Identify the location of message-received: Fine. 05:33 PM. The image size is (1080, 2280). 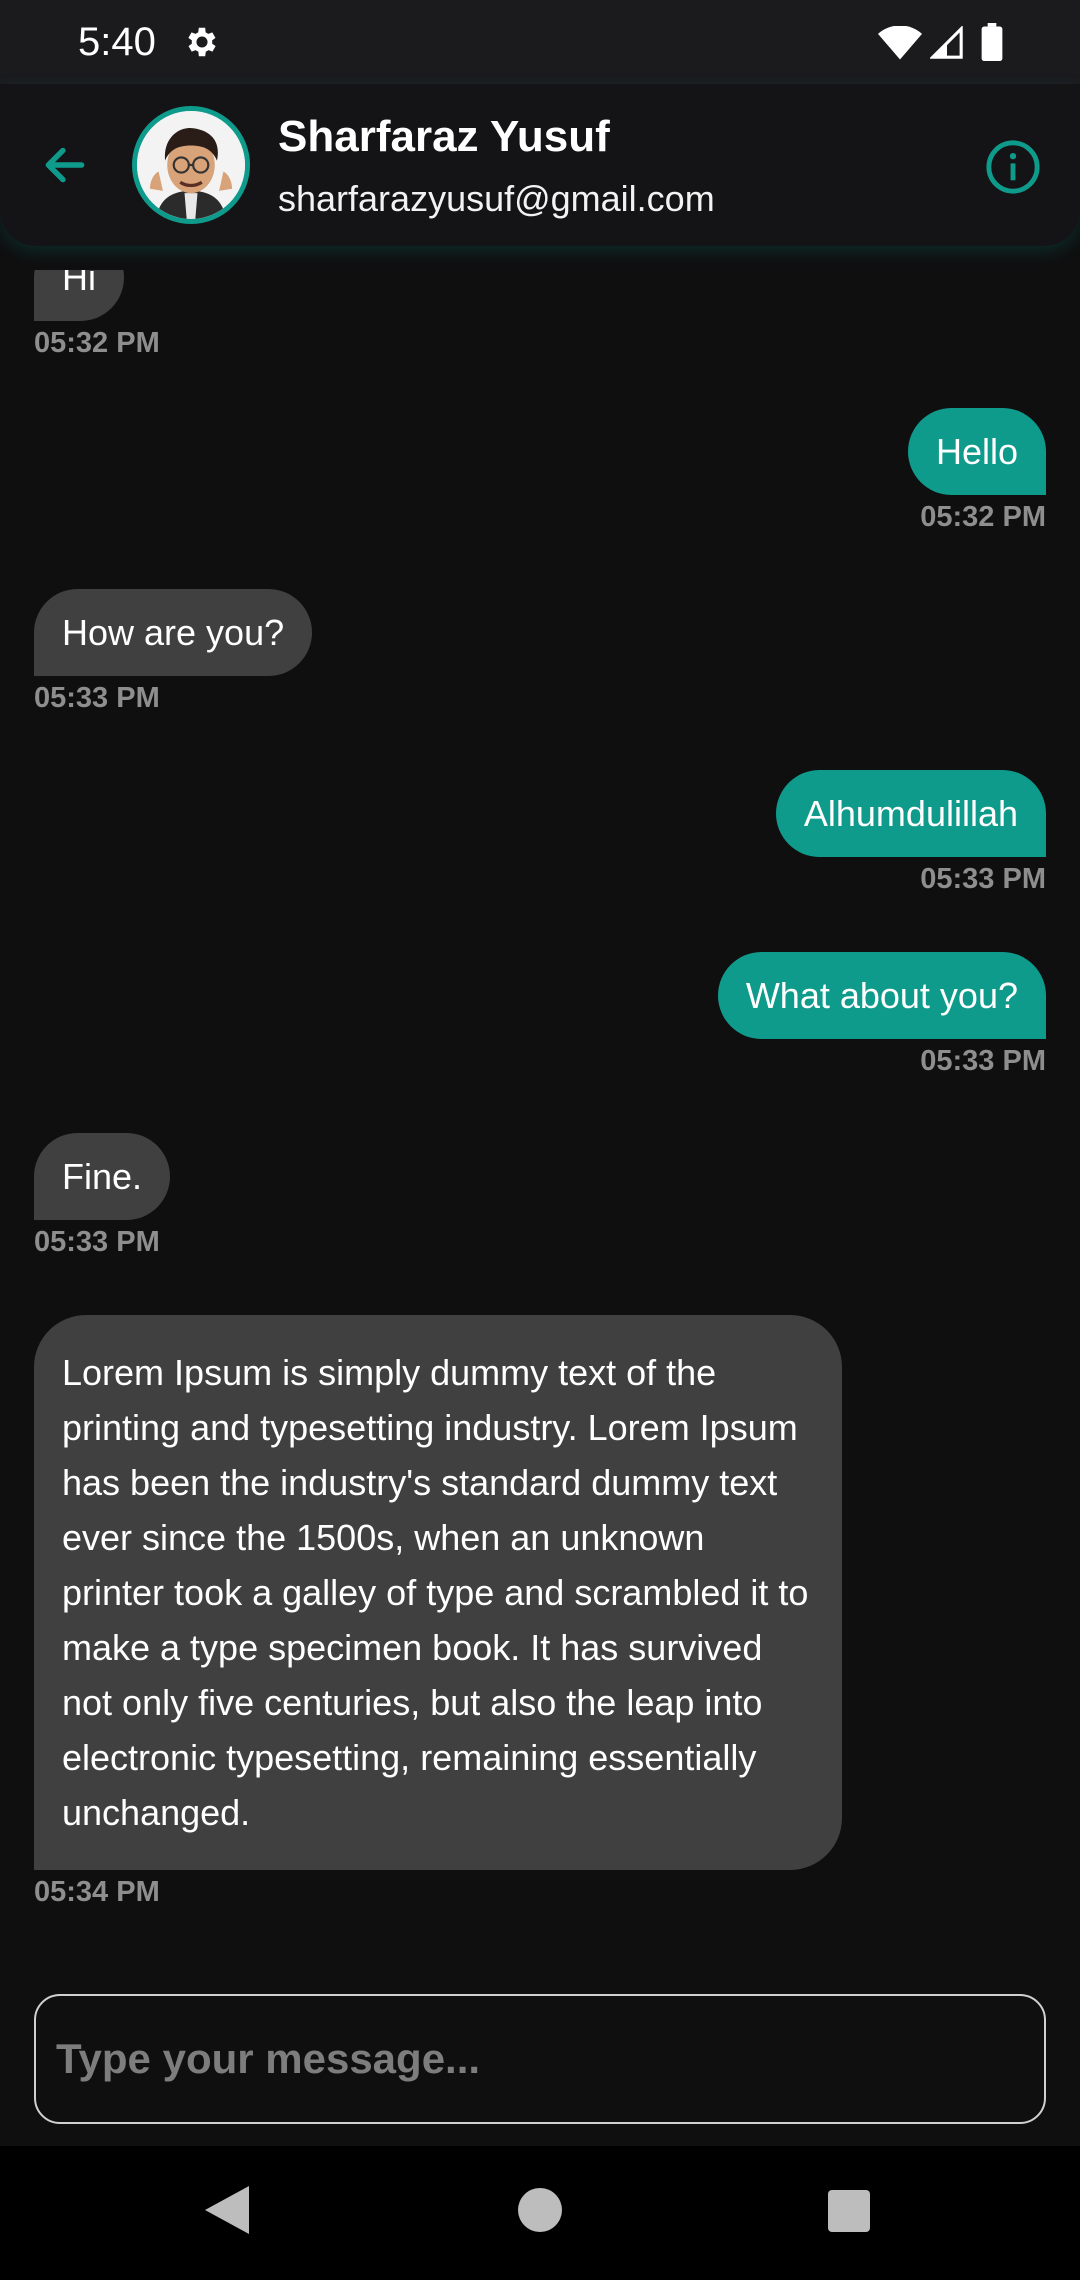
(102, 1196).